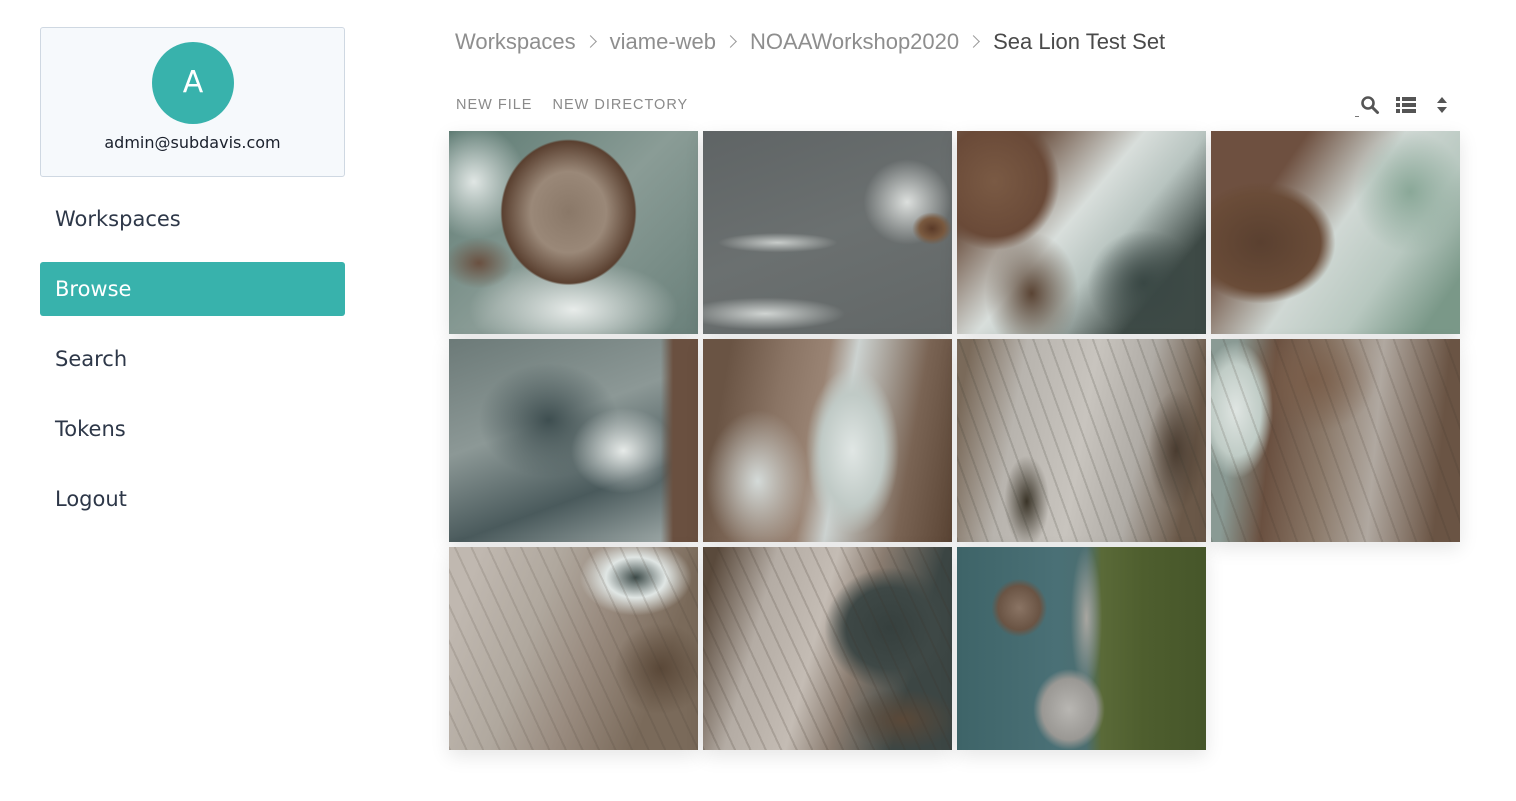 Image resolution: width=1516 pixels, height=801 pixels. Describe the element at coordinates (192, 142) in the screenshot. I see `user-email: admin@subdavis.com` at that location.